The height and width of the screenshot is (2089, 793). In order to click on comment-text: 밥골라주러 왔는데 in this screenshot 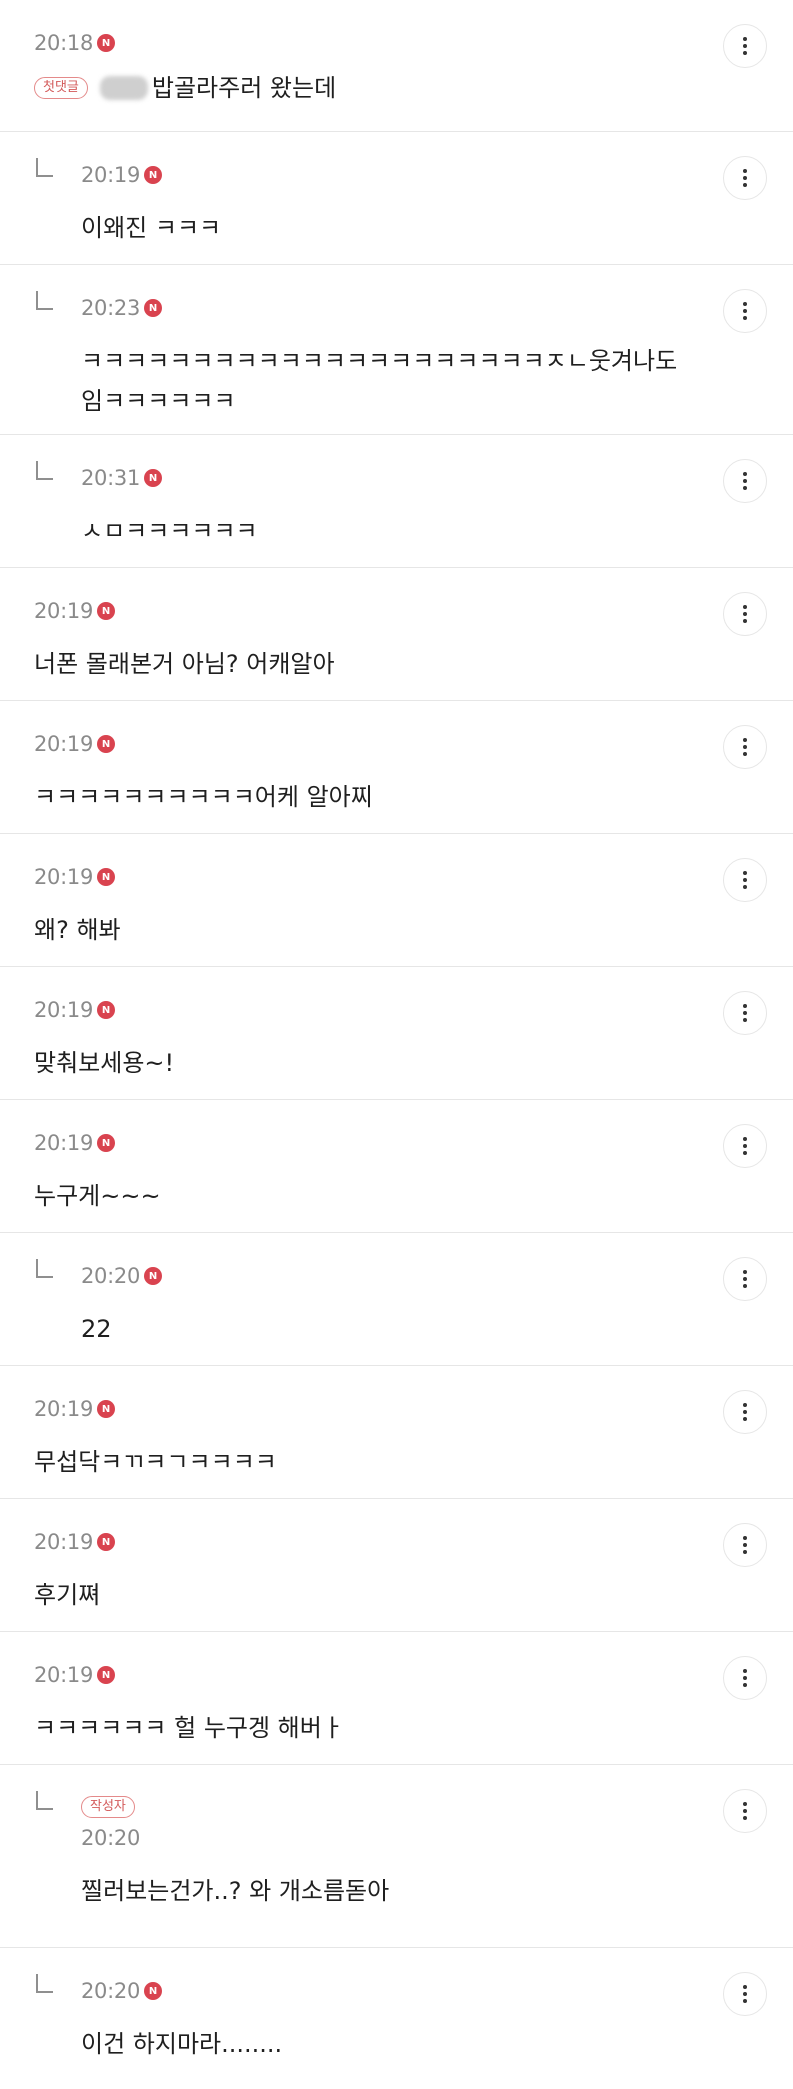, I will do `click(244, 88)`.